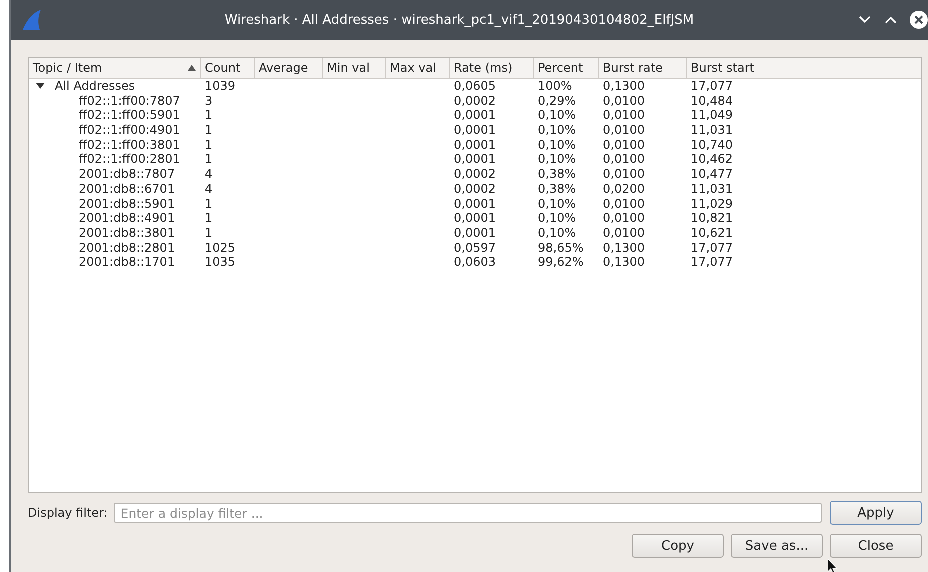  Describe the element at coordinates (712, 145) in the screenshot. I see `table-cell: 10,740` at that location.